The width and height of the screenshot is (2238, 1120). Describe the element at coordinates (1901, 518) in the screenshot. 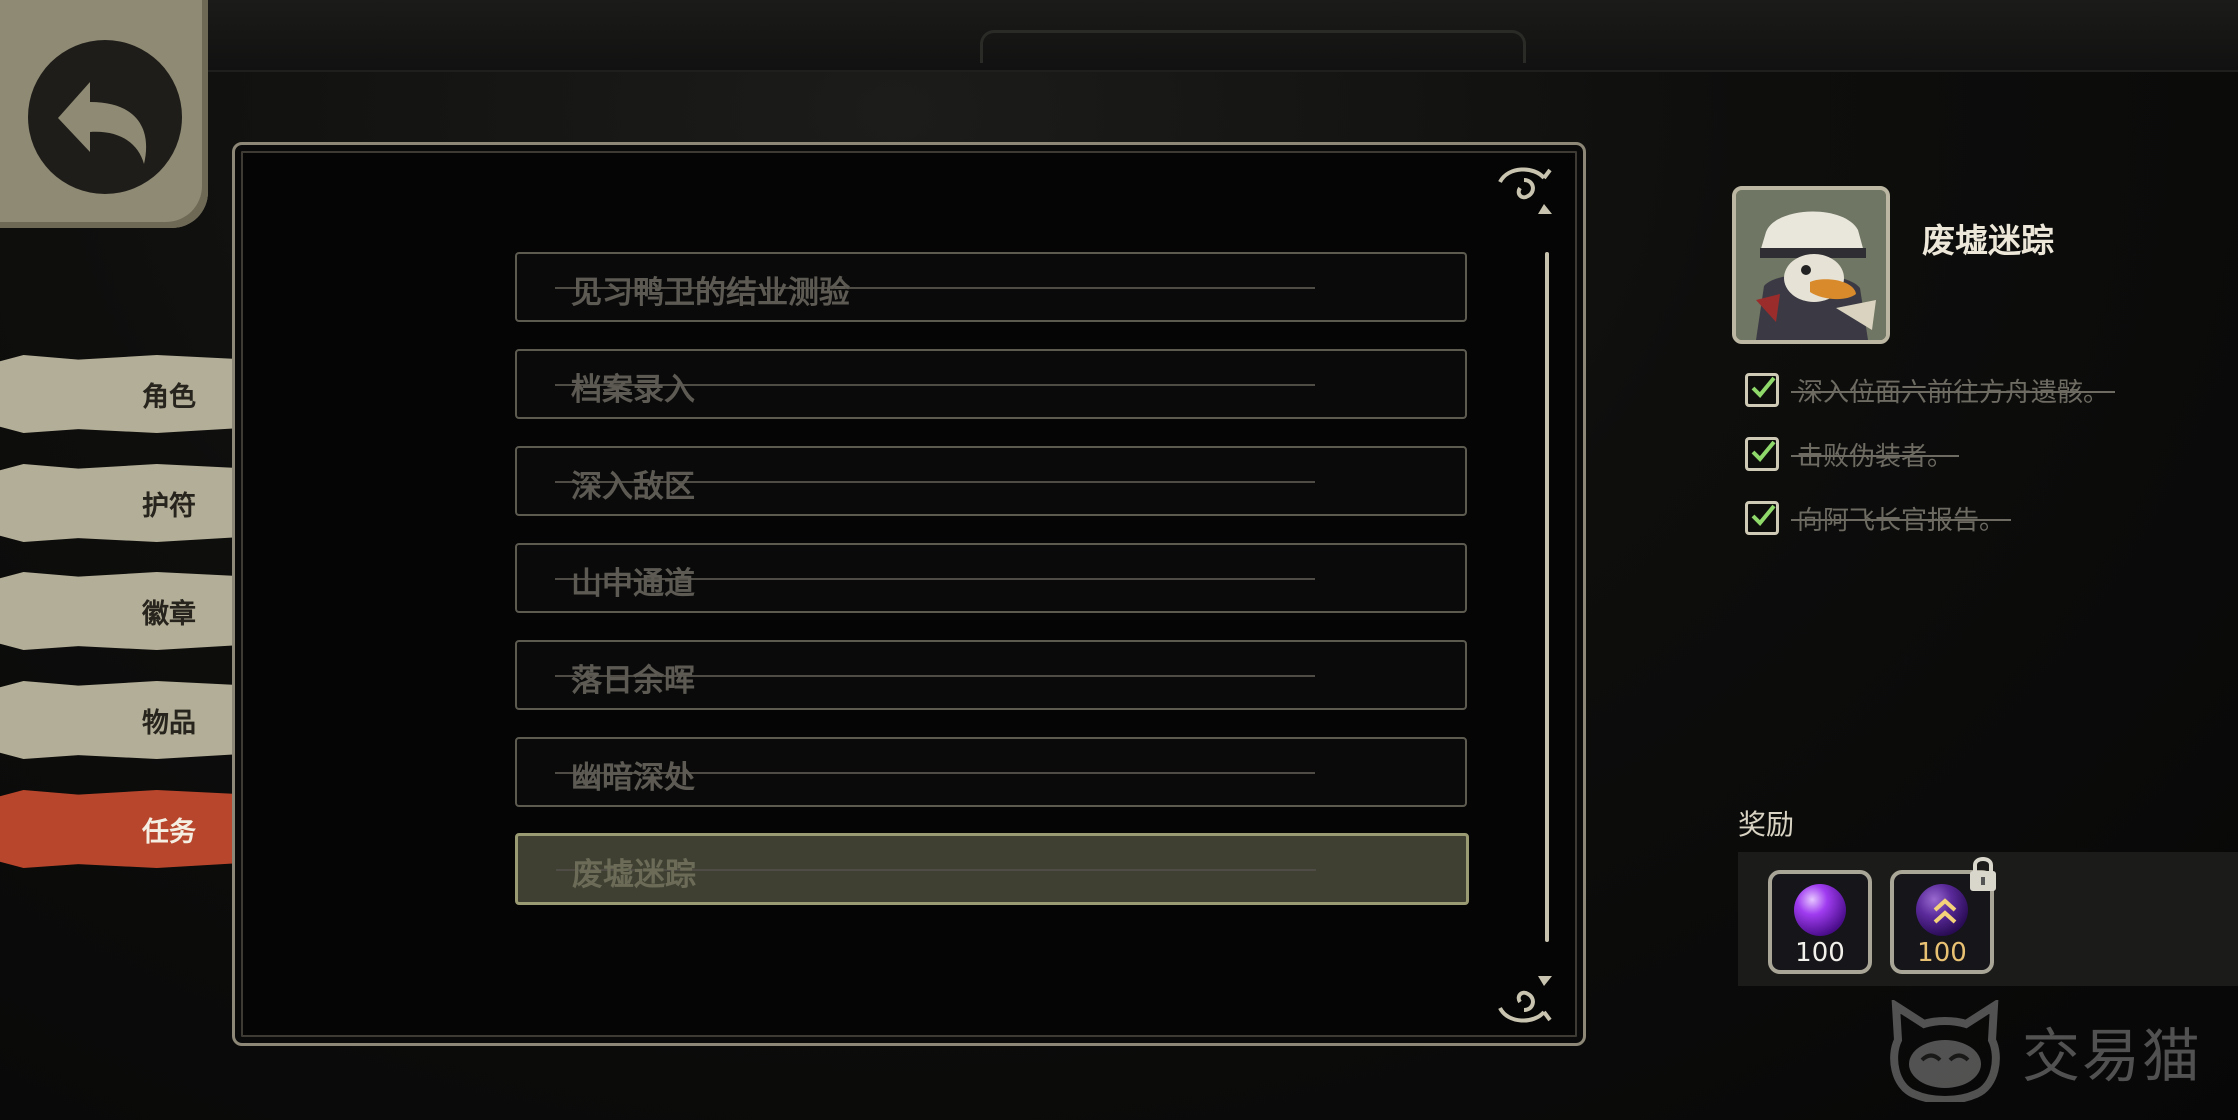

I see `objective-text: 向阿飞长官报告。` at that location.